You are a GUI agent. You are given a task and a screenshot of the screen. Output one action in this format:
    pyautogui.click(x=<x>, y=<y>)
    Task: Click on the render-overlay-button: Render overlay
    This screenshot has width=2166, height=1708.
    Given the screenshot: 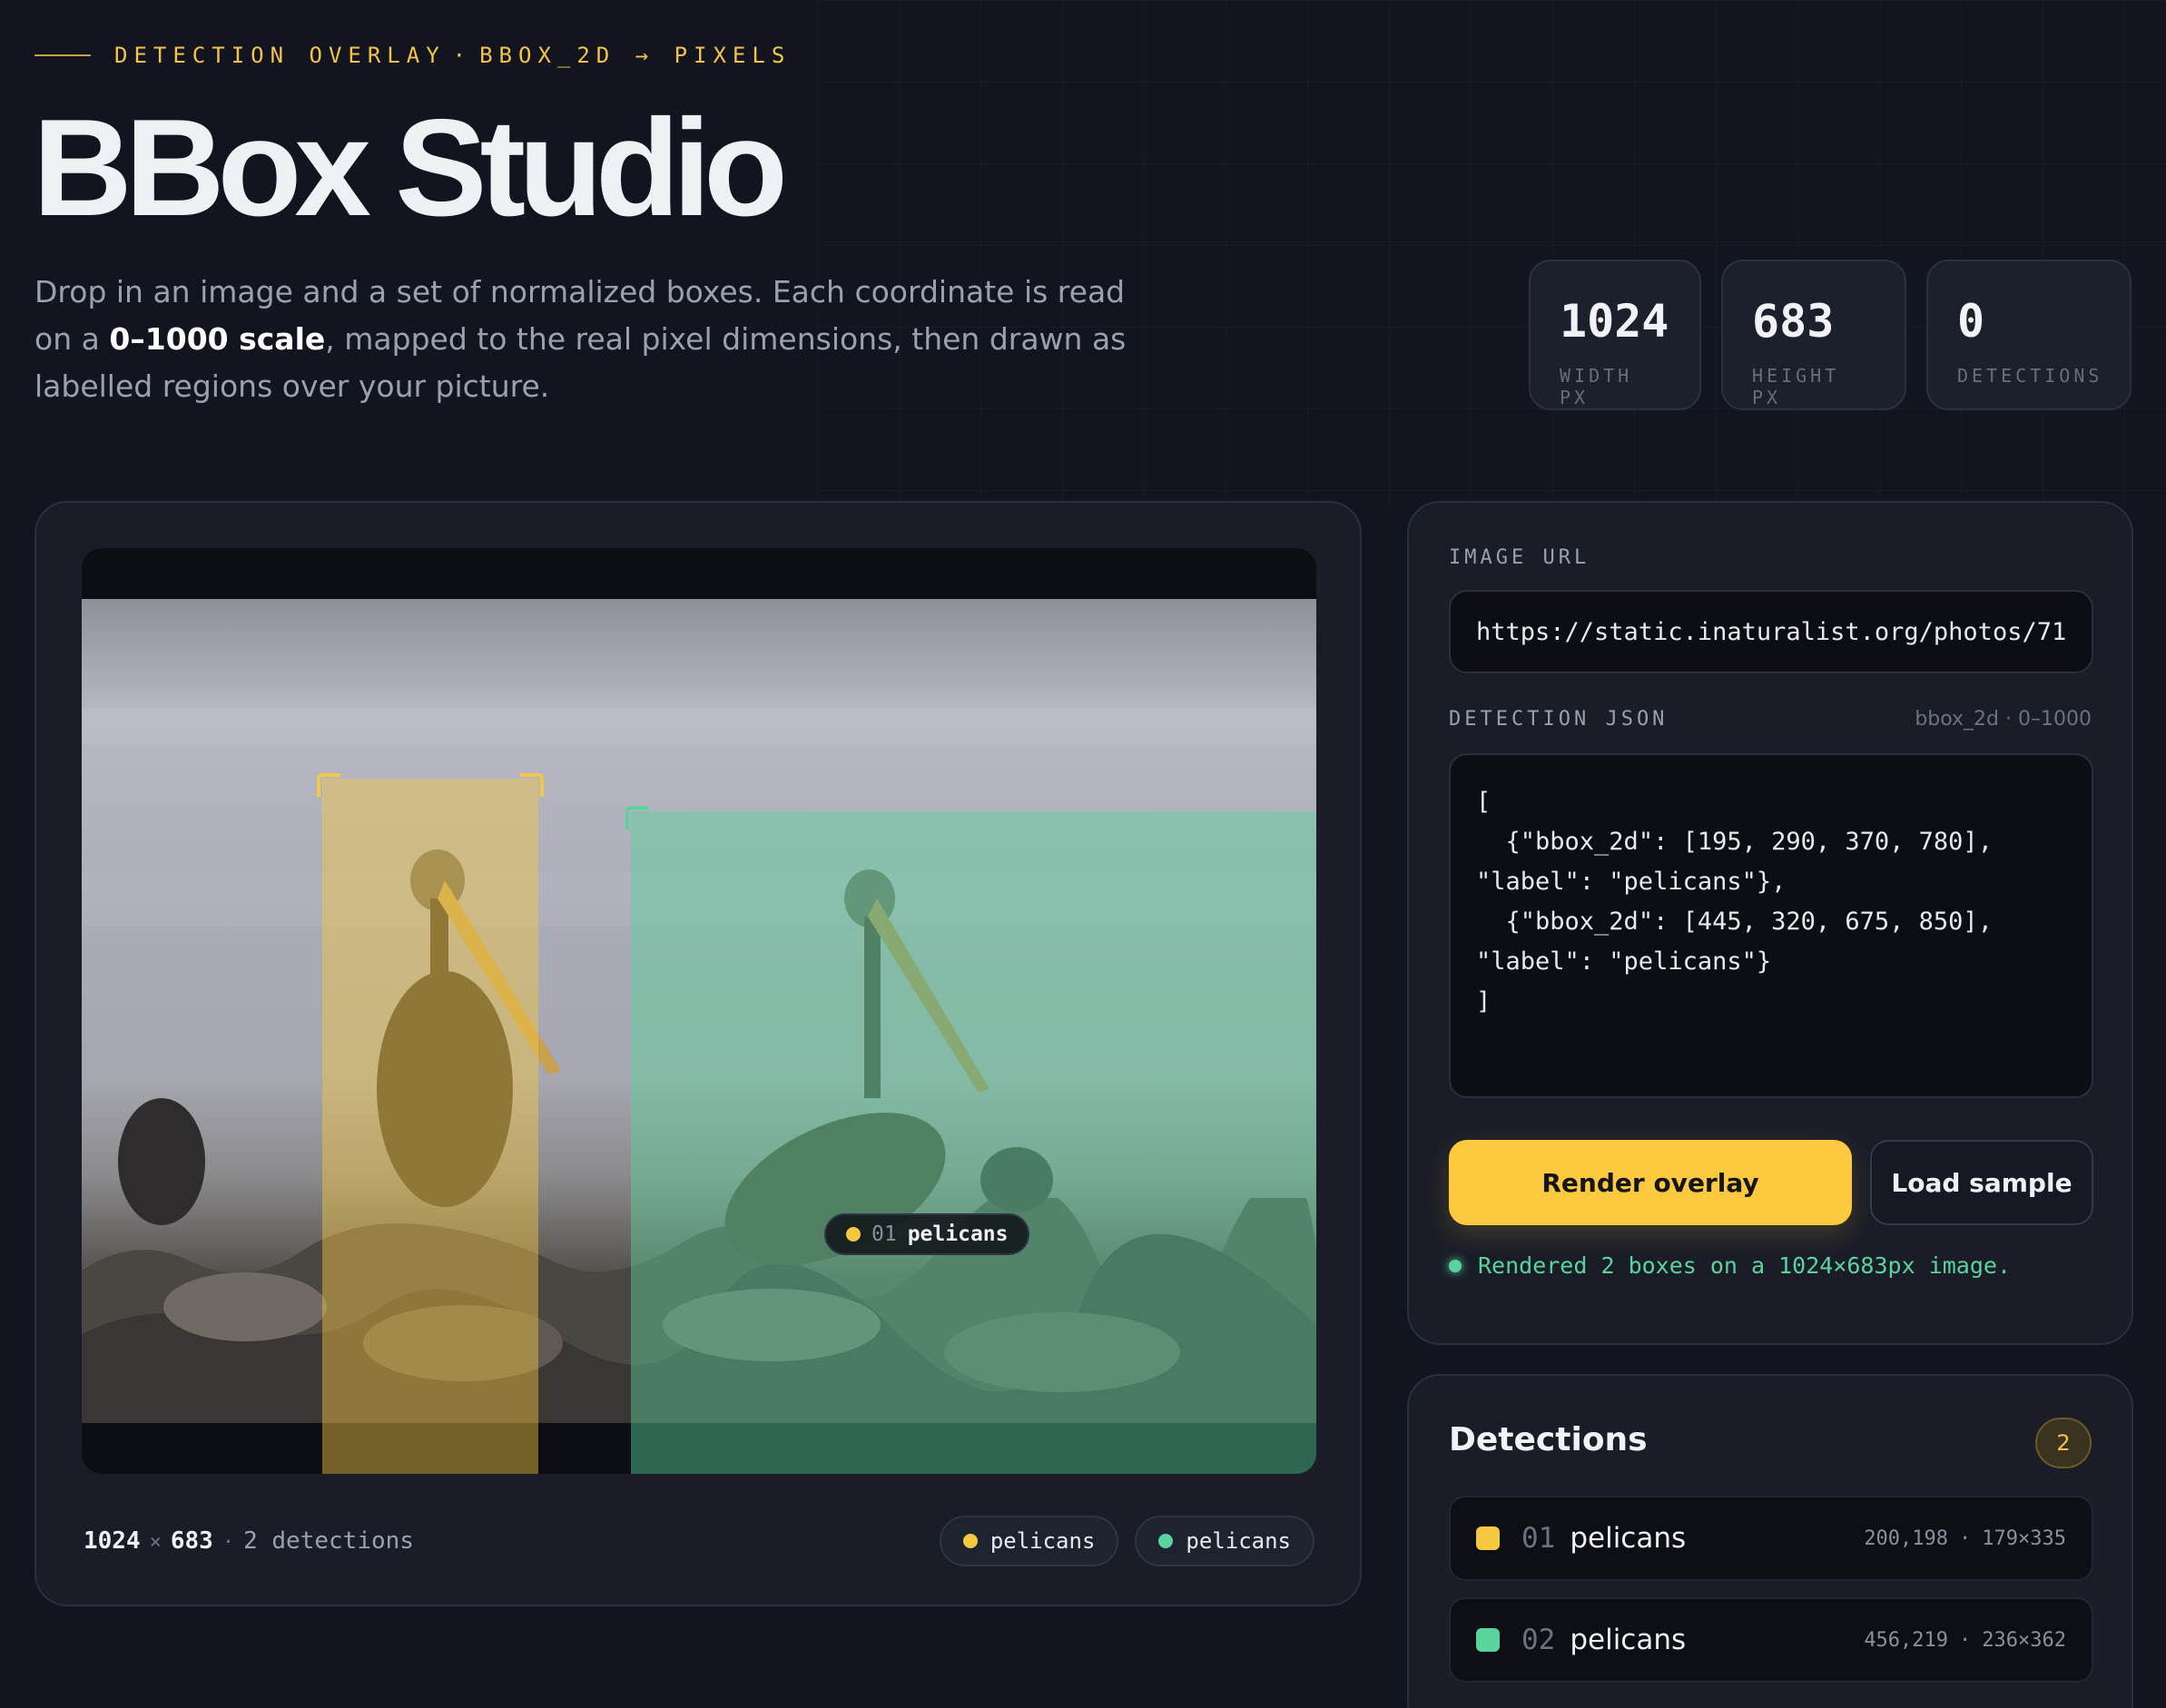 What is the action you would take?
    pyautogui.click(x=1650, y=1182)
    